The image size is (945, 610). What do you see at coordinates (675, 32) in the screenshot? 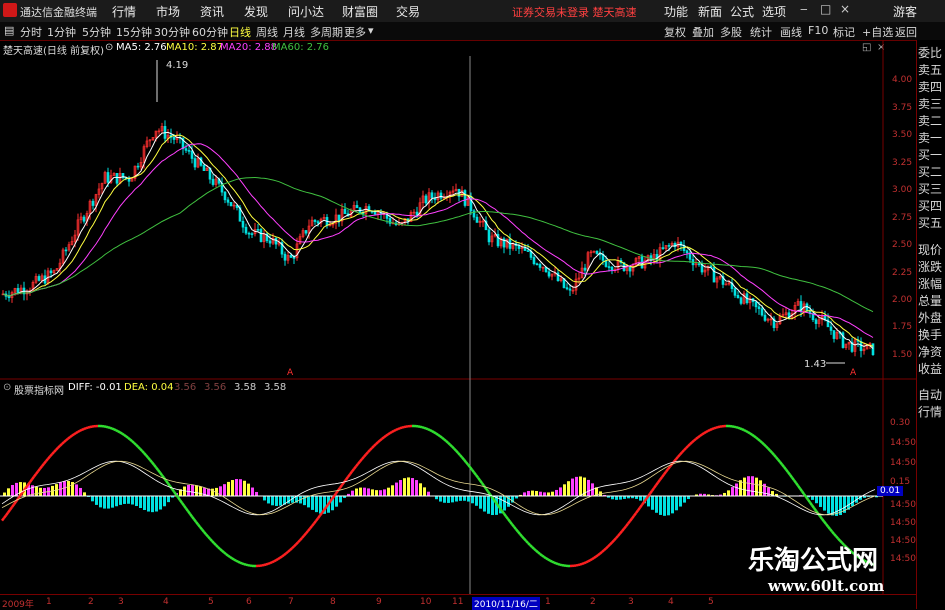
I see `restore-right-button: 复权` at bounding box center [675, 32].